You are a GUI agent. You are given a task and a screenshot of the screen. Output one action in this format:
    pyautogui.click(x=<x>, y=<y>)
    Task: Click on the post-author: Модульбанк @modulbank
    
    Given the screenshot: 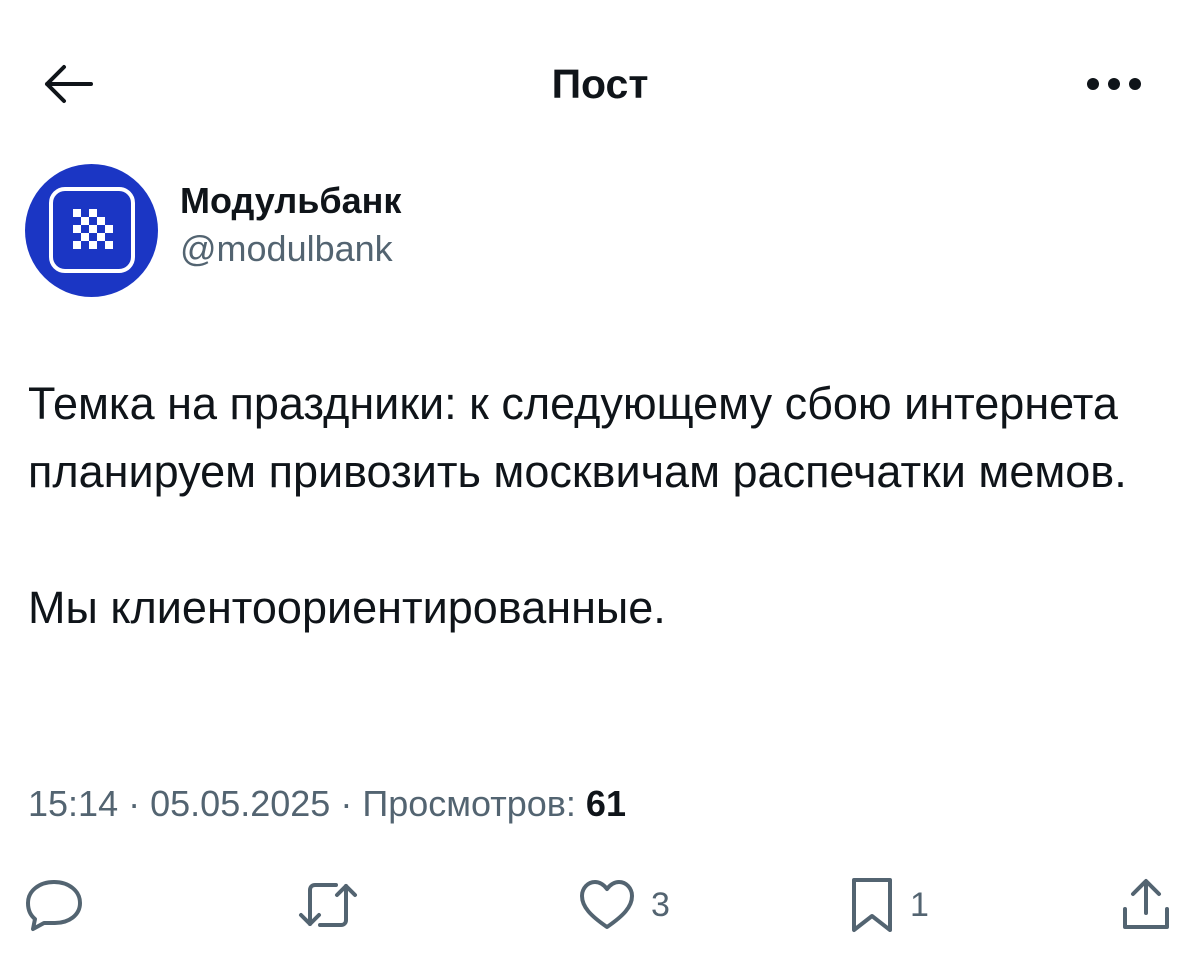 What is the action you would take?
    pyautogui.click(x=213, y=230)
    